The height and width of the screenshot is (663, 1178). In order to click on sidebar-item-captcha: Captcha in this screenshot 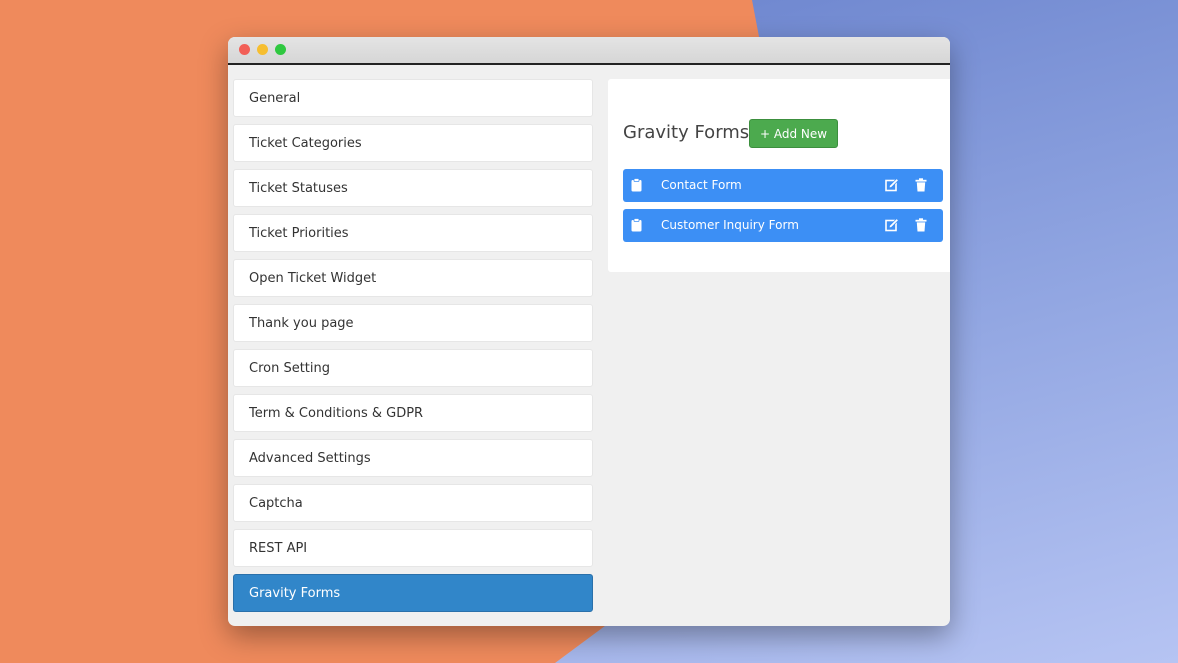, I will do `click(413, 503)`.